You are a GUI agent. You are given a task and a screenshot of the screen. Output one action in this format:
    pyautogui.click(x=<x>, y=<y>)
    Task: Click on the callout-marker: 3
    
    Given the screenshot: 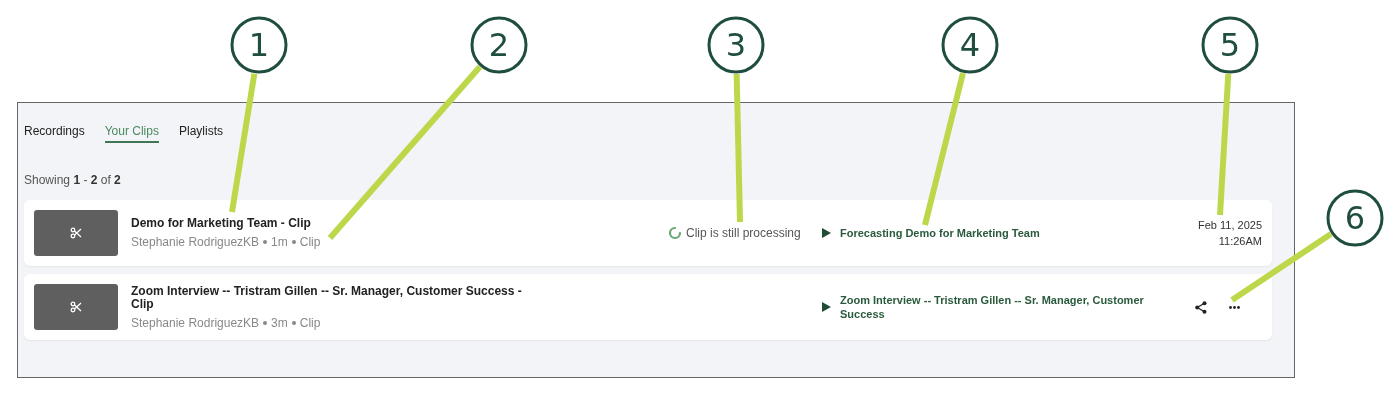 What is the action you would take?
    pyautogui.click(x=736, y=45)
    